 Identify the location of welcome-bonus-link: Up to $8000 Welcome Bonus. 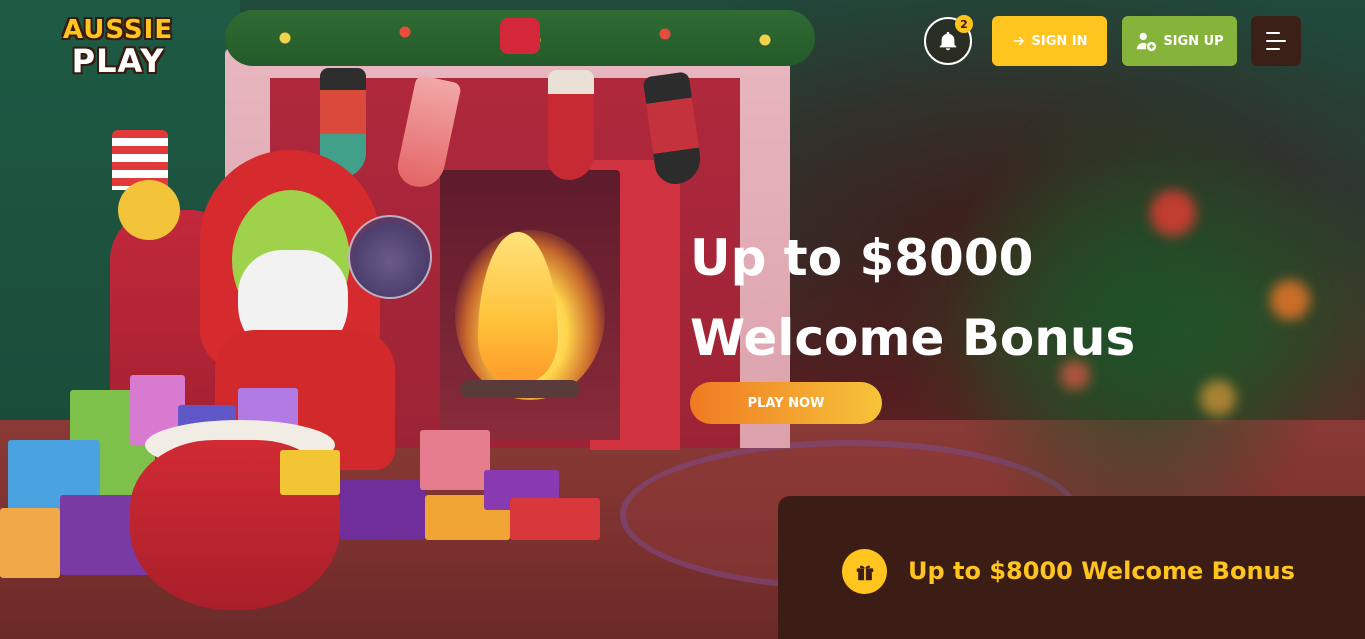
(1118, 571).